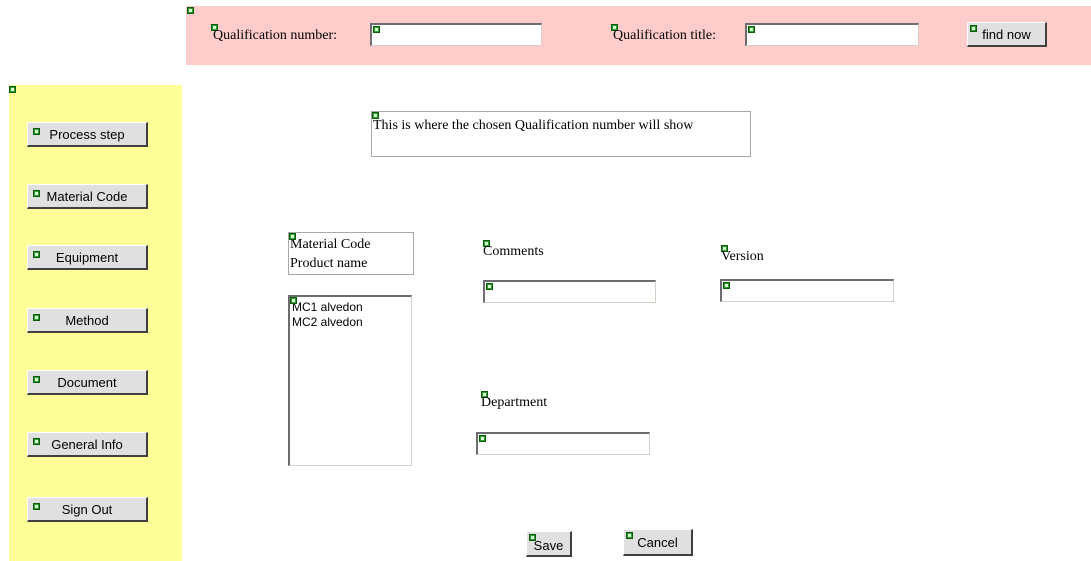  I want to click on sidebar-item-label: Document, so click(87, 382).